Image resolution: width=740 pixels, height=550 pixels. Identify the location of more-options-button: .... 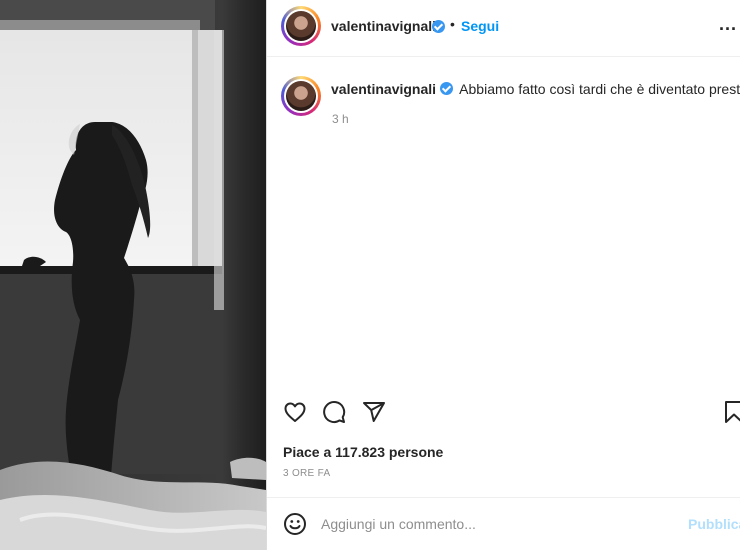
(728, 24).